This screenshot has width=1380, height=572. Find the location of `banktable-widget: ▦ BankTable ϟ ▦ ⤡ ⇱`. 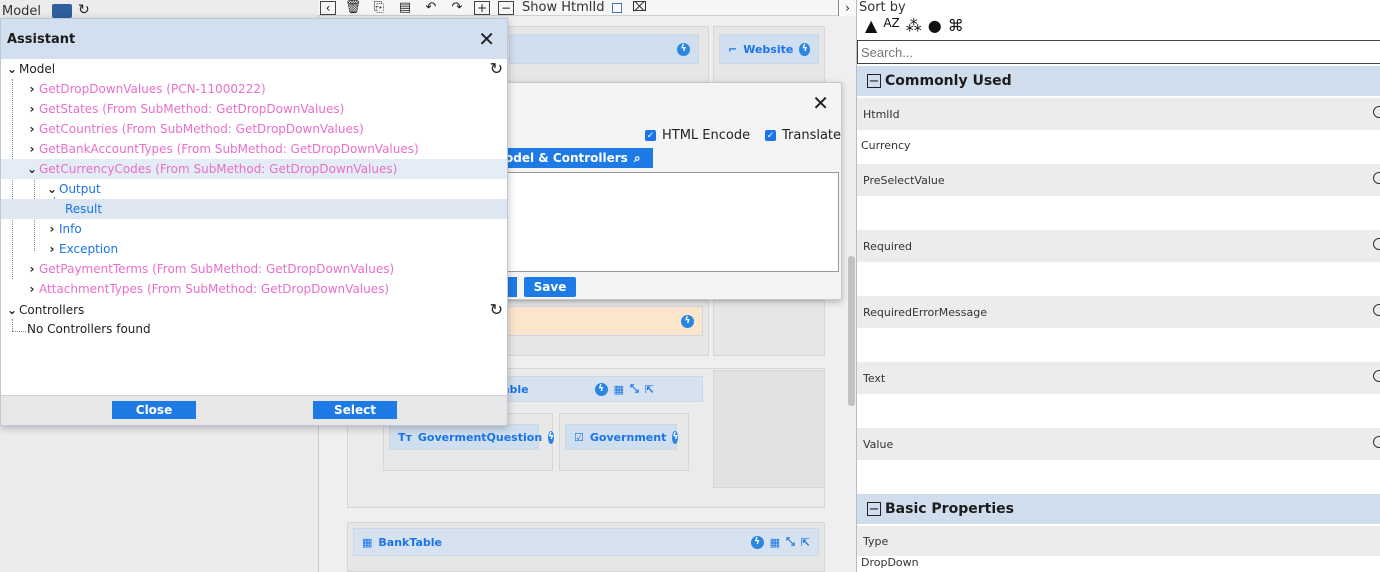

banktable-widget: ▦ BankTable ϟ ▦ ⤡ ⇱ is located at coordinates (586, 542).